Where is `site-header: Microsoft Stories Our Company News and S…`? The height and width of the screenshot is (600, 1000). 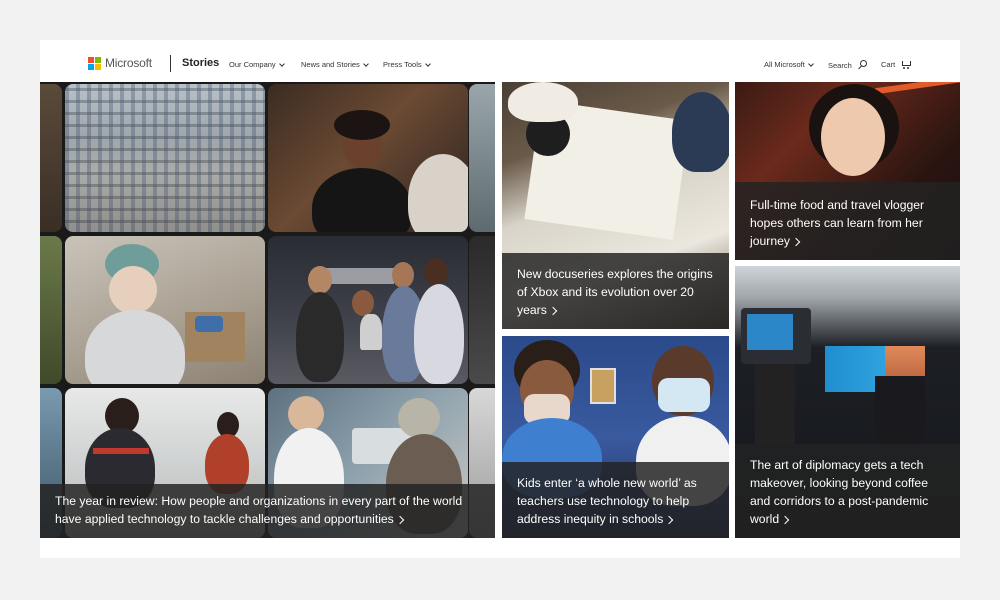 site-header: Microsoft Stories Our Company News and S… is located at coordinates (500, 61).